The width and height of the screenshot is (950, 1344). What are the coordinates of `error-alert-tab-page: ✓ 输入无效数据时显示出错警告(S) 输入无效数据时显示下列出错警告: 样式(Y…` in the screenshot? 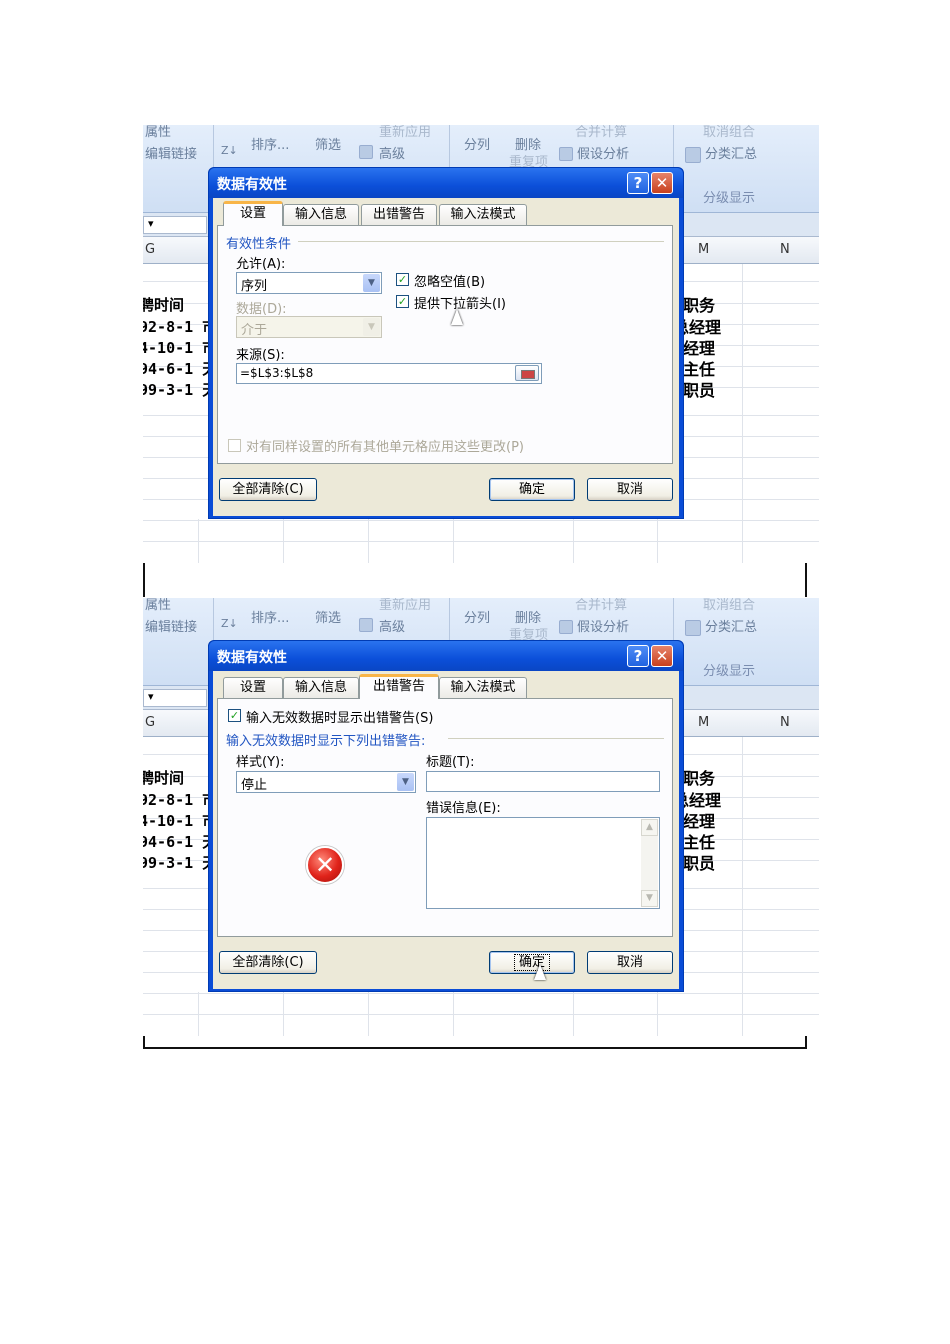 It's located at (445, 817).